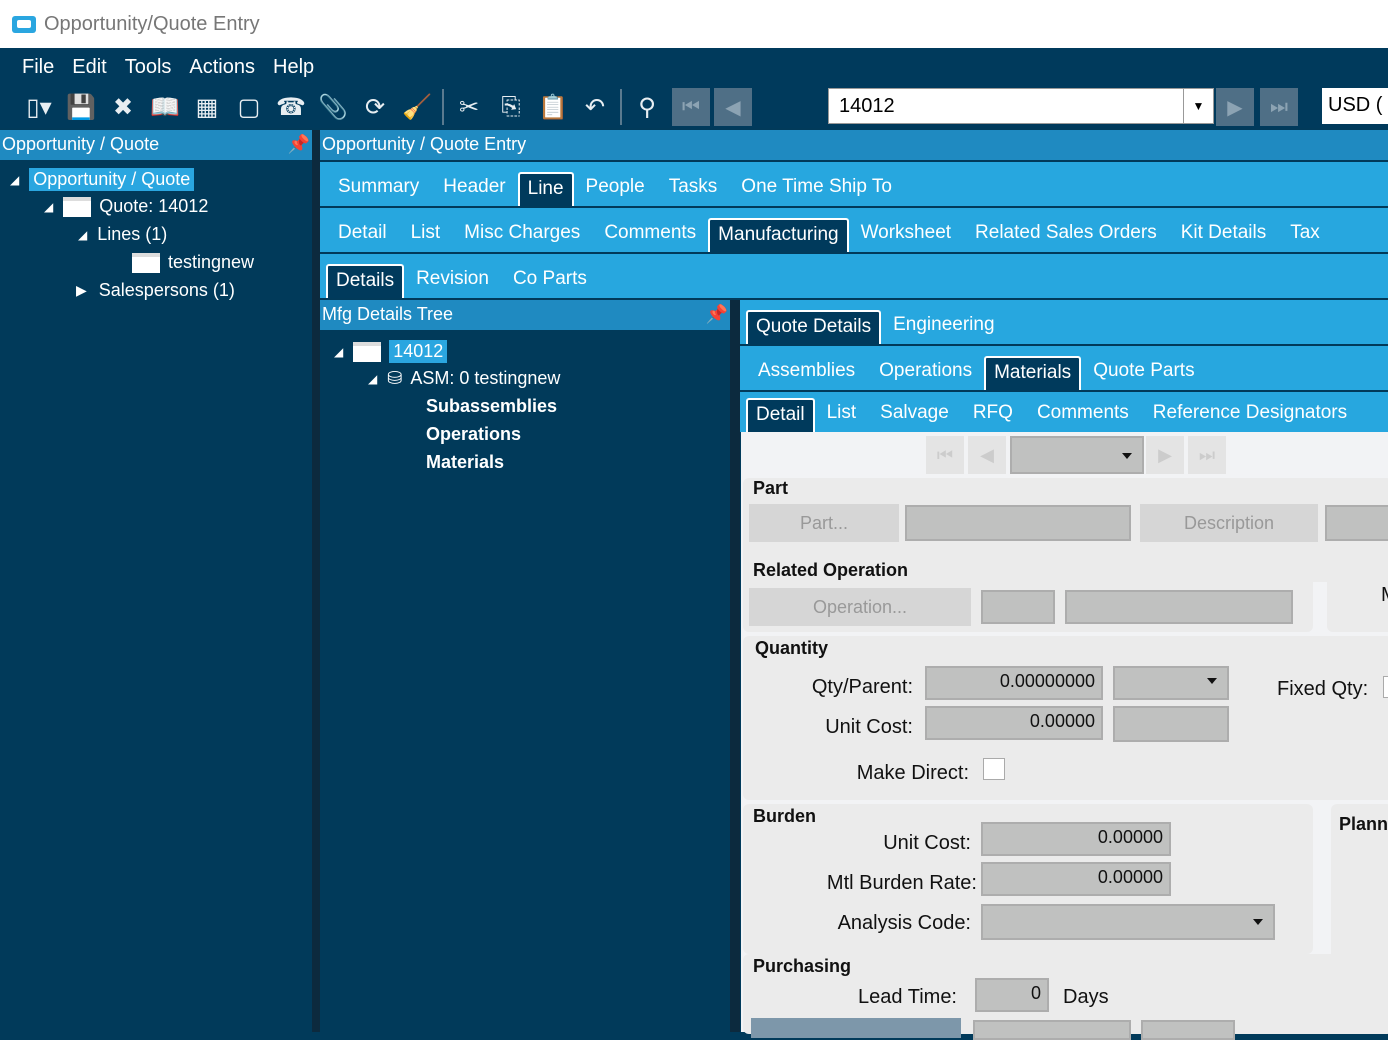 This screenshot has width=1388, height=1040. I want to click on analysis-code-combo, so click(1128, 922).